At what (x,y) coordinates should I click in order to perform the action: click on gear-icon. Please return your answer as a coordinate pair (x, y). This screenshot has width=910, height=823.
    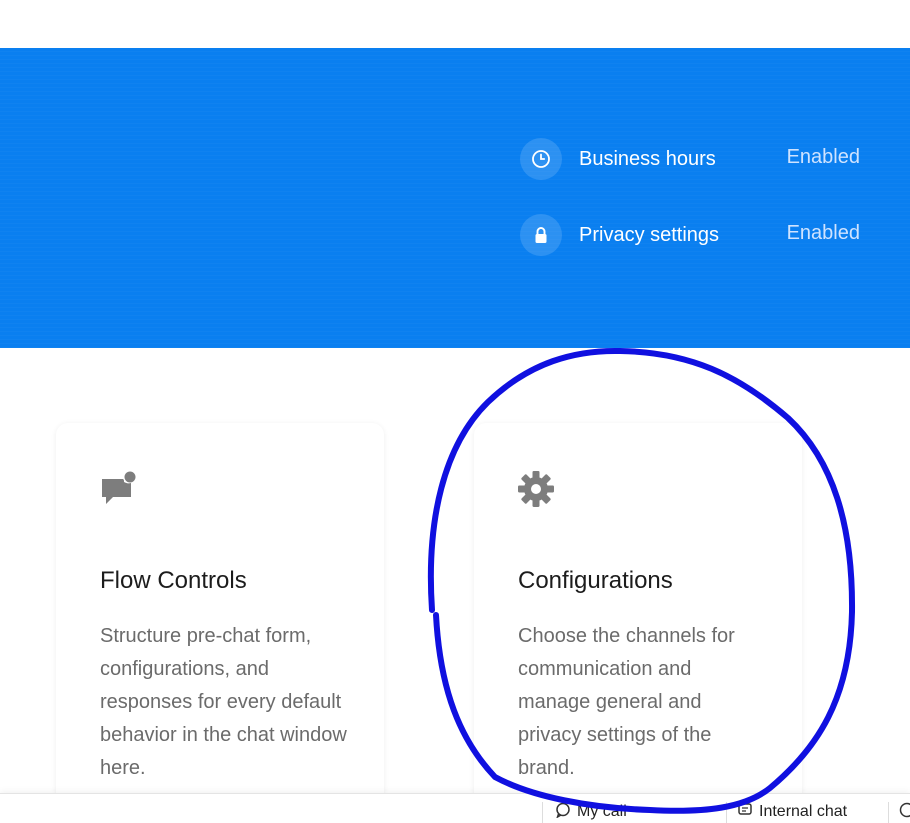
    Looking at the image, I should click on (537, 490).